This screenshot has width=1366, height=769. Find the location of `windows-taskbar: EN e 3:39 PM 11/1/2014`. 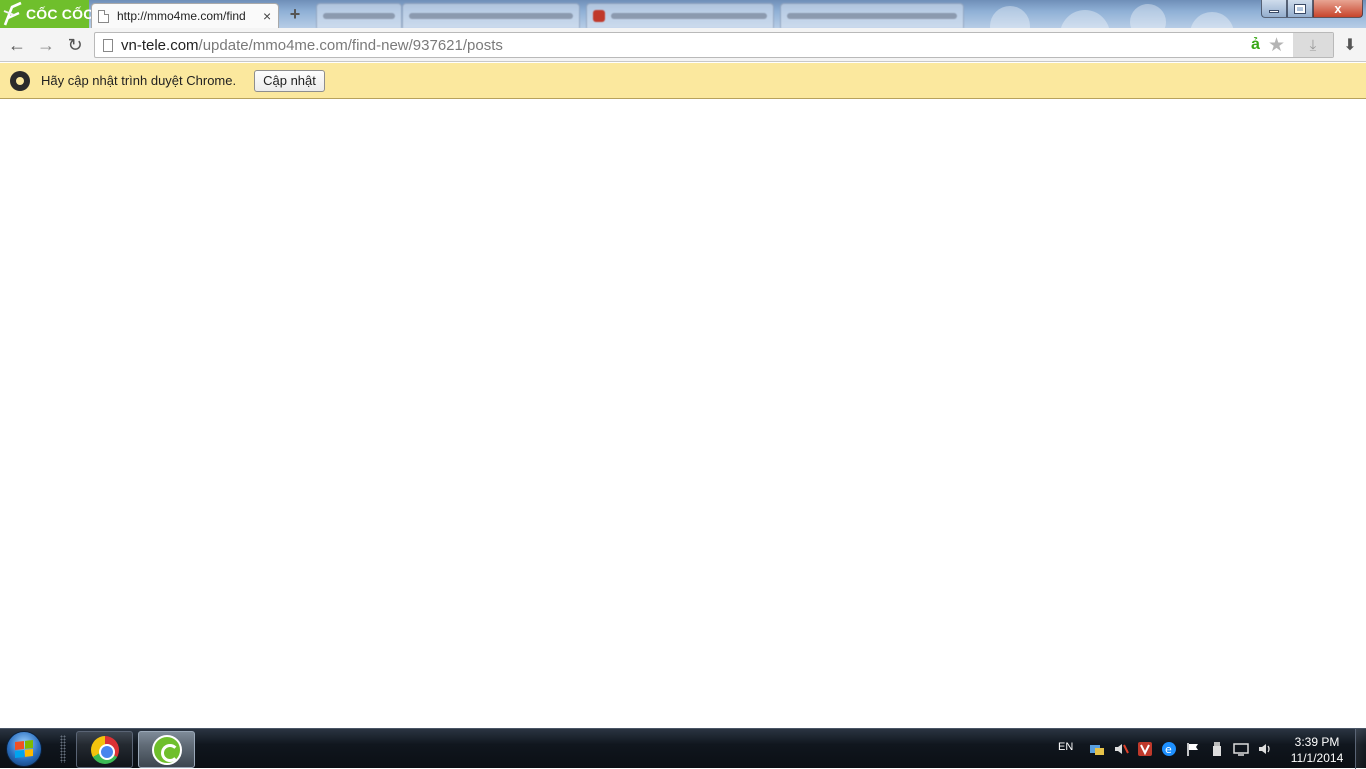

windows-taskbar: EN e 3:39 PM 11/1/2014 is located at coordinates (683, 748).